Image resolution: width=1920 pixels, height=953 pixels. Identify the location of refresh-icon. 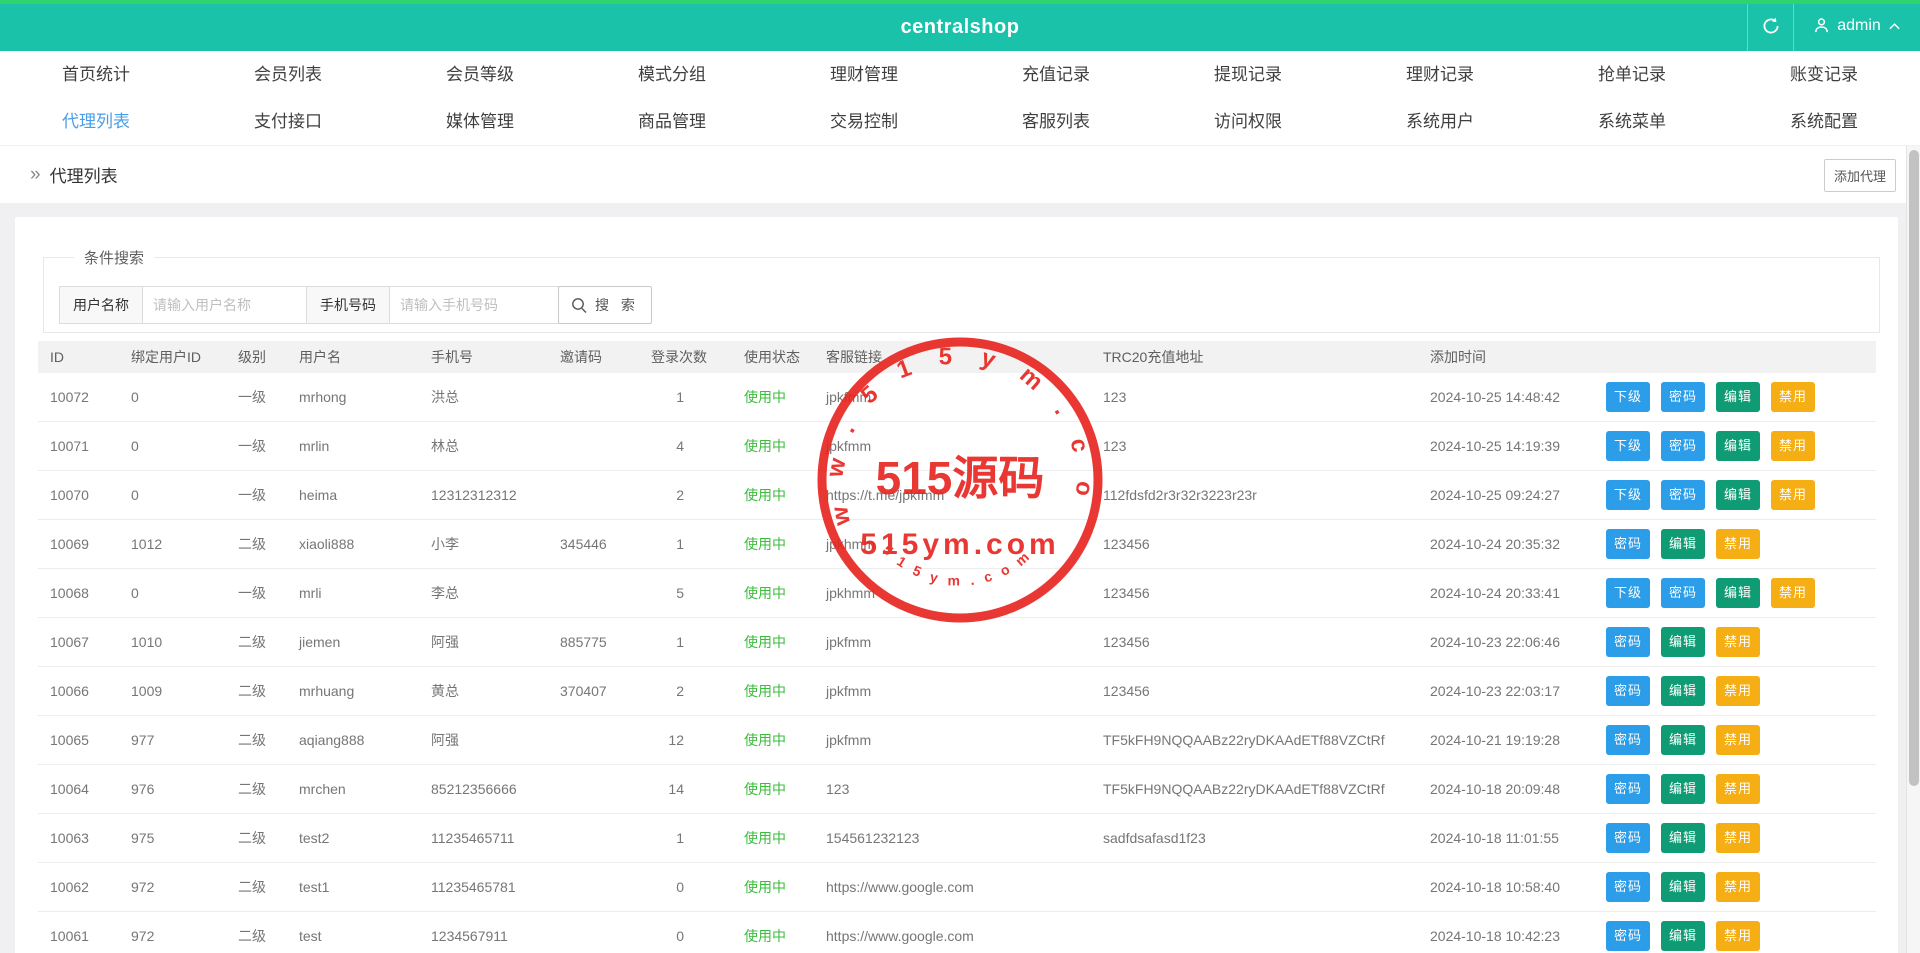
(1770, 25).